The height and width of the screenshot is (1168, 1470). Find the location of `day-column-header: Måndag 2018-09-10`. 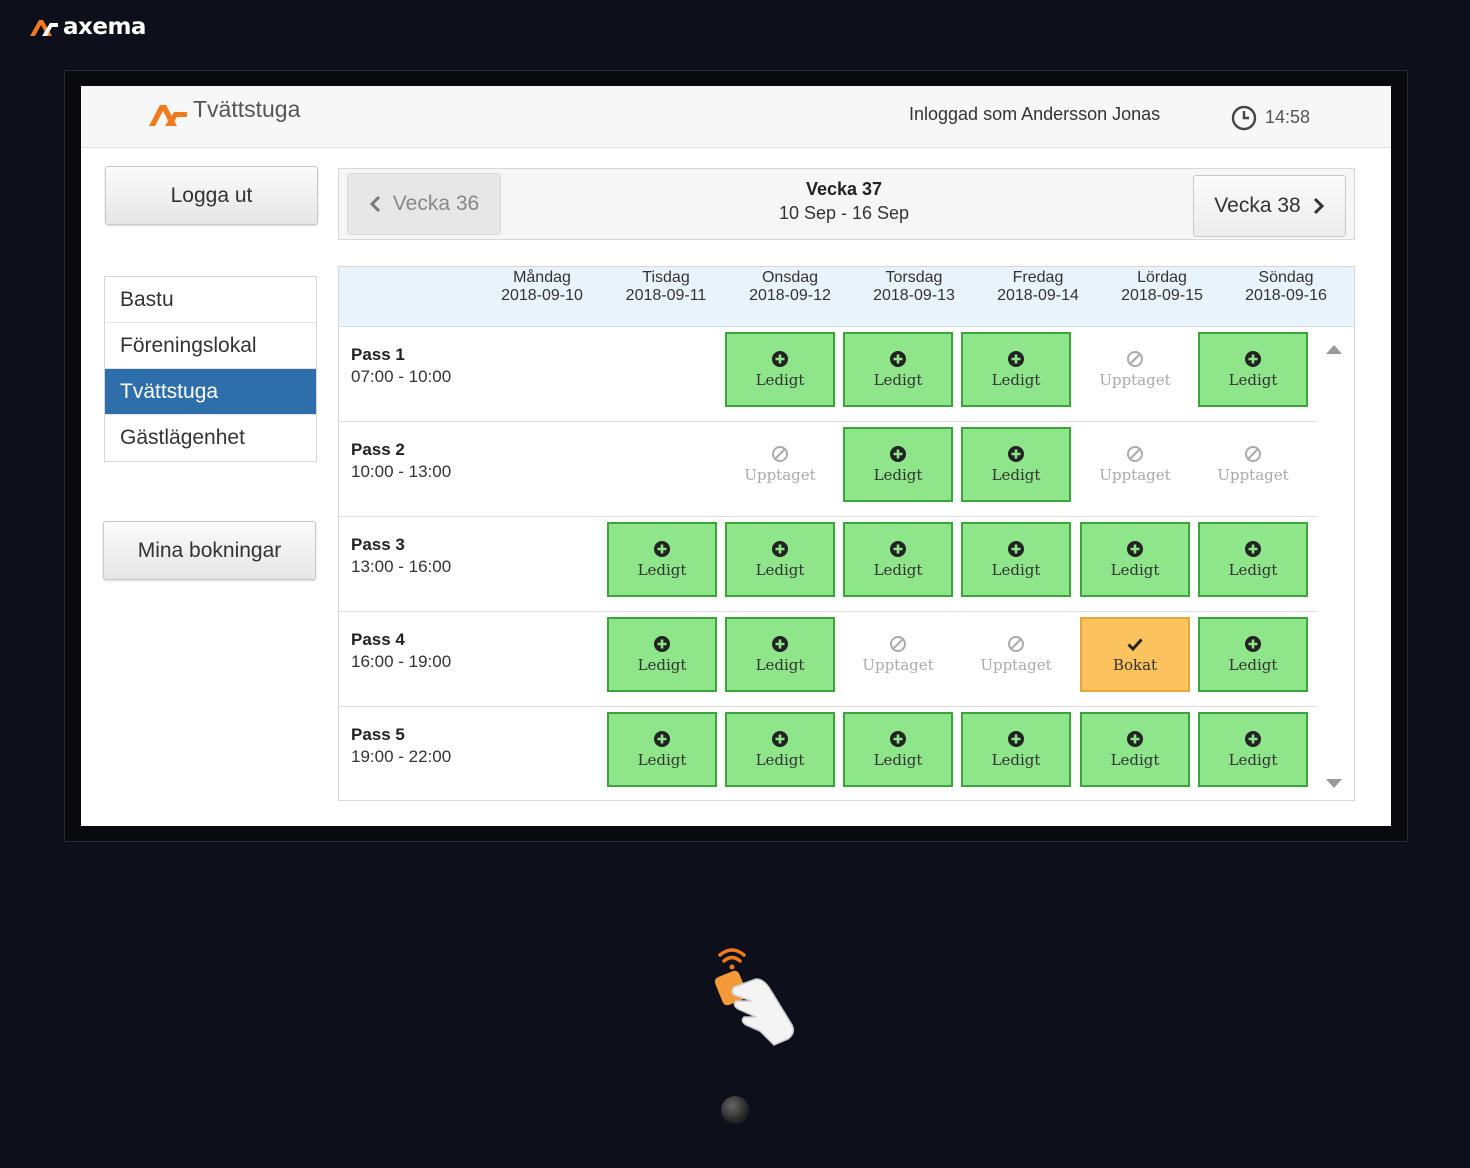

day-column-header: Måndag 2018-09-10 is located at coordinates (542, 287).